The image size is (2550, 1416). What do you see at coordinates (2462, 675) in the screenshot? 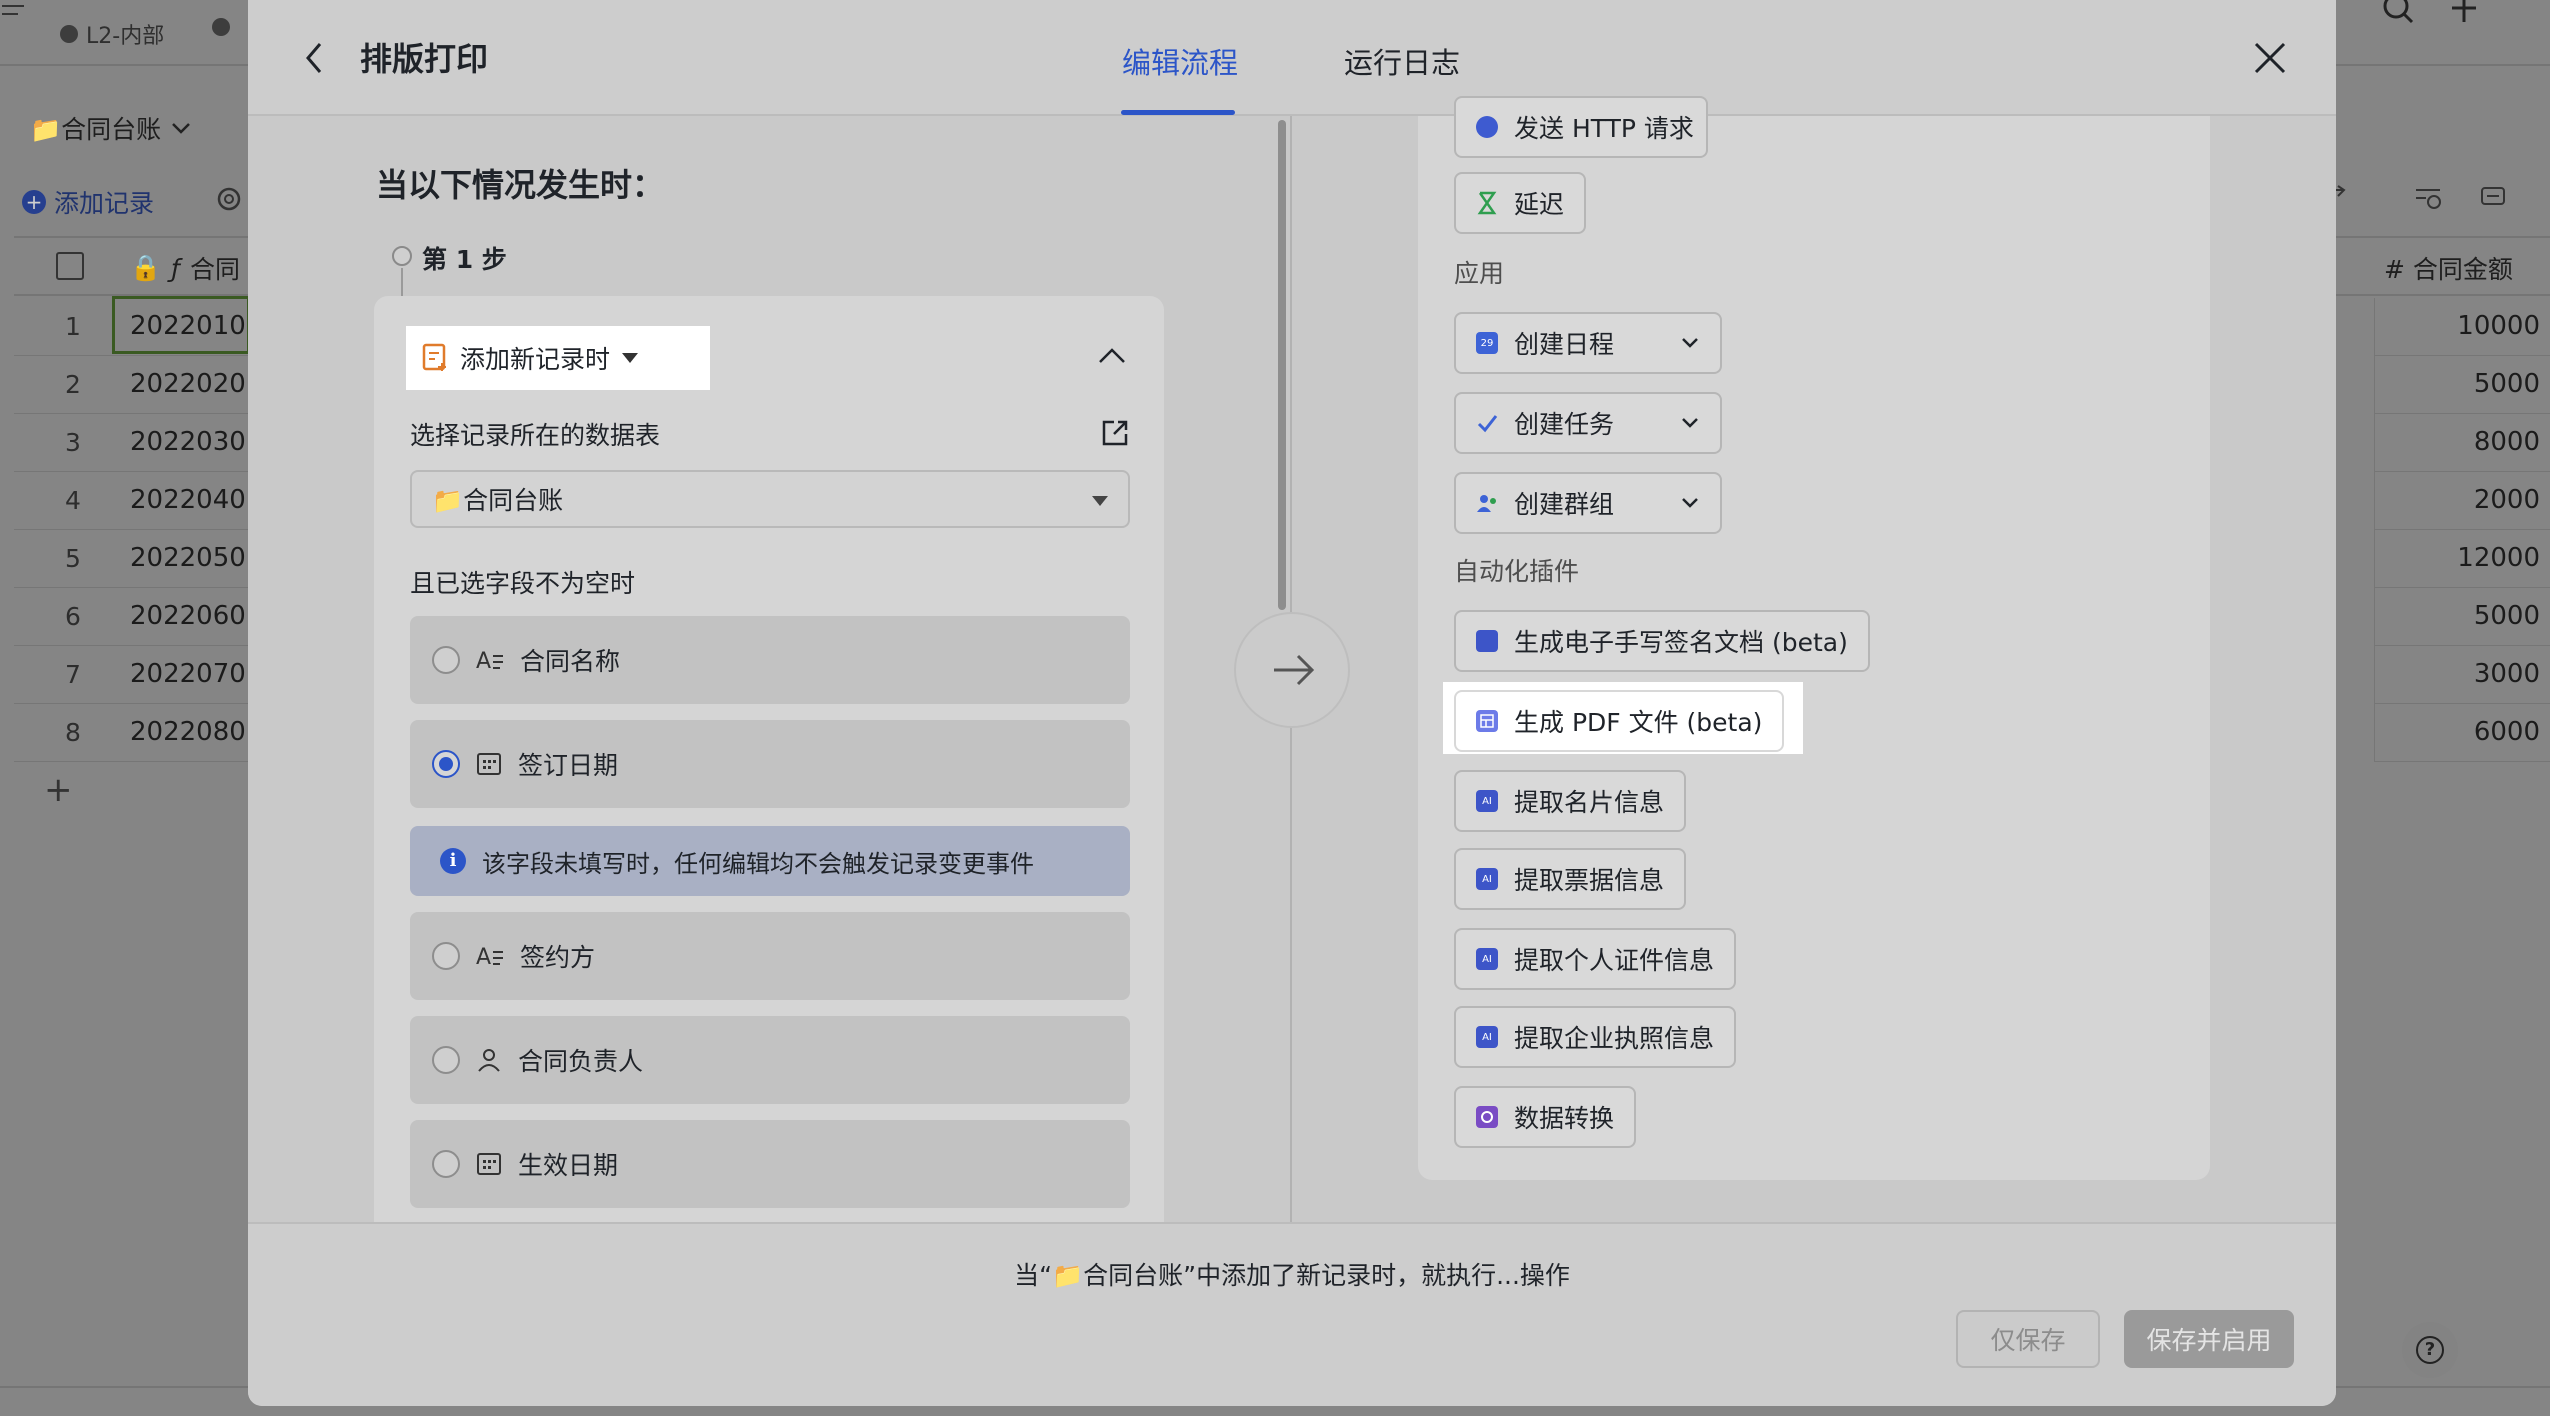
I see `amount-cell: 3000` at bounding box center [2462, 675].